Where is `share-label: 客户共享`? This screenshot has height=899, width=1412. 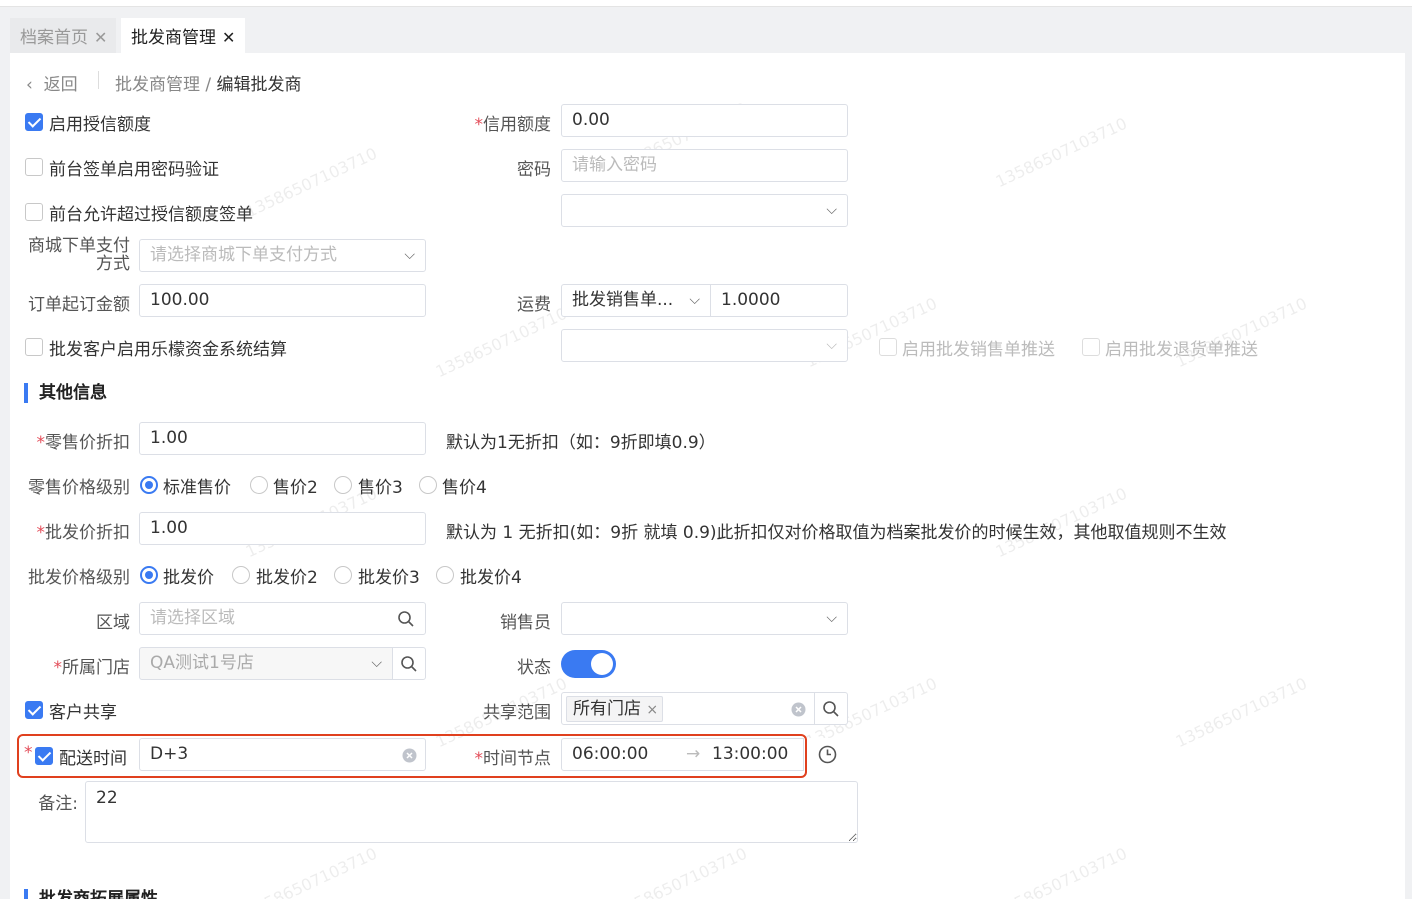 share-label: 客户共享 is located at coordinates (83, 713).